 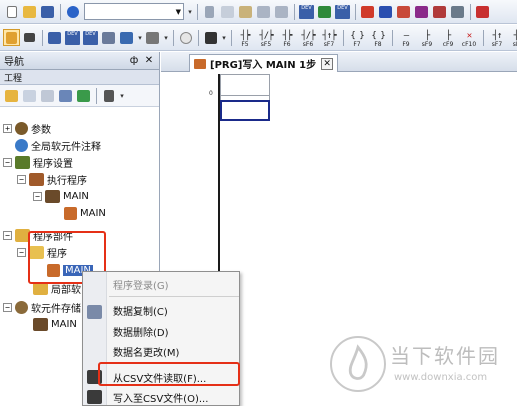 I want to click on sort-icon, so click(x=108, y=95).